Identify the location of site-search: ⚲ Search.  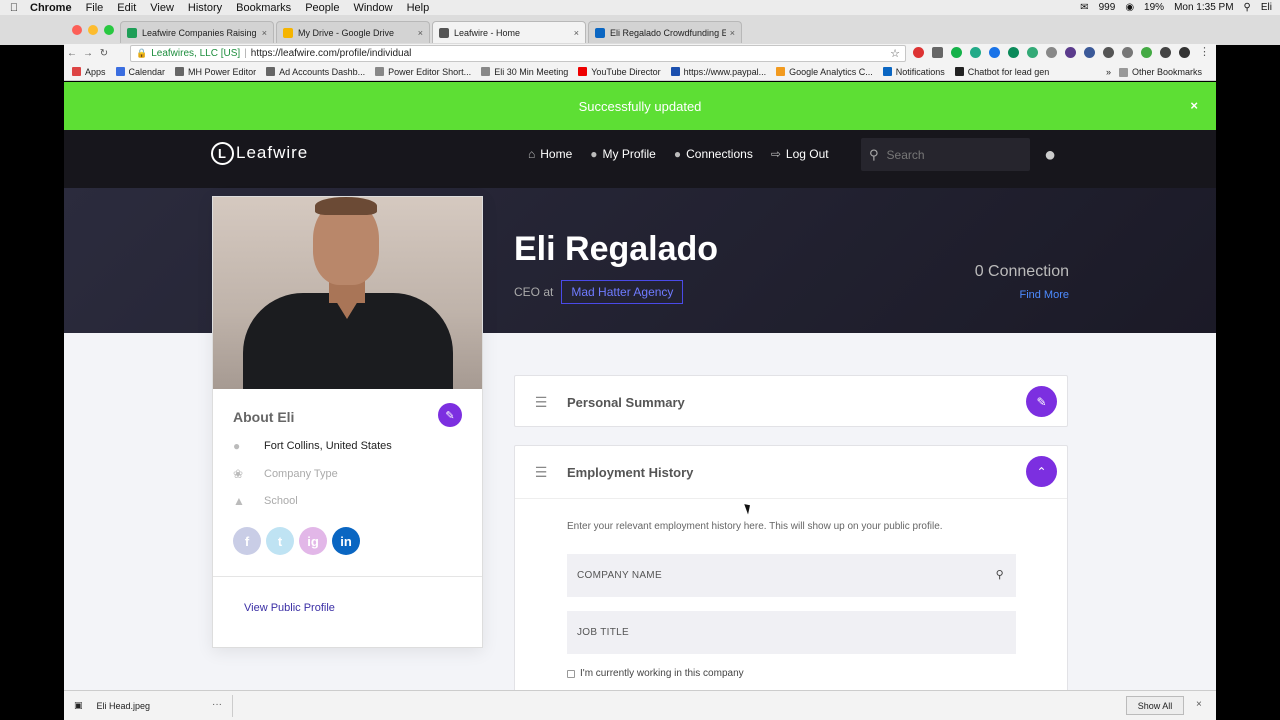
(945, 154).